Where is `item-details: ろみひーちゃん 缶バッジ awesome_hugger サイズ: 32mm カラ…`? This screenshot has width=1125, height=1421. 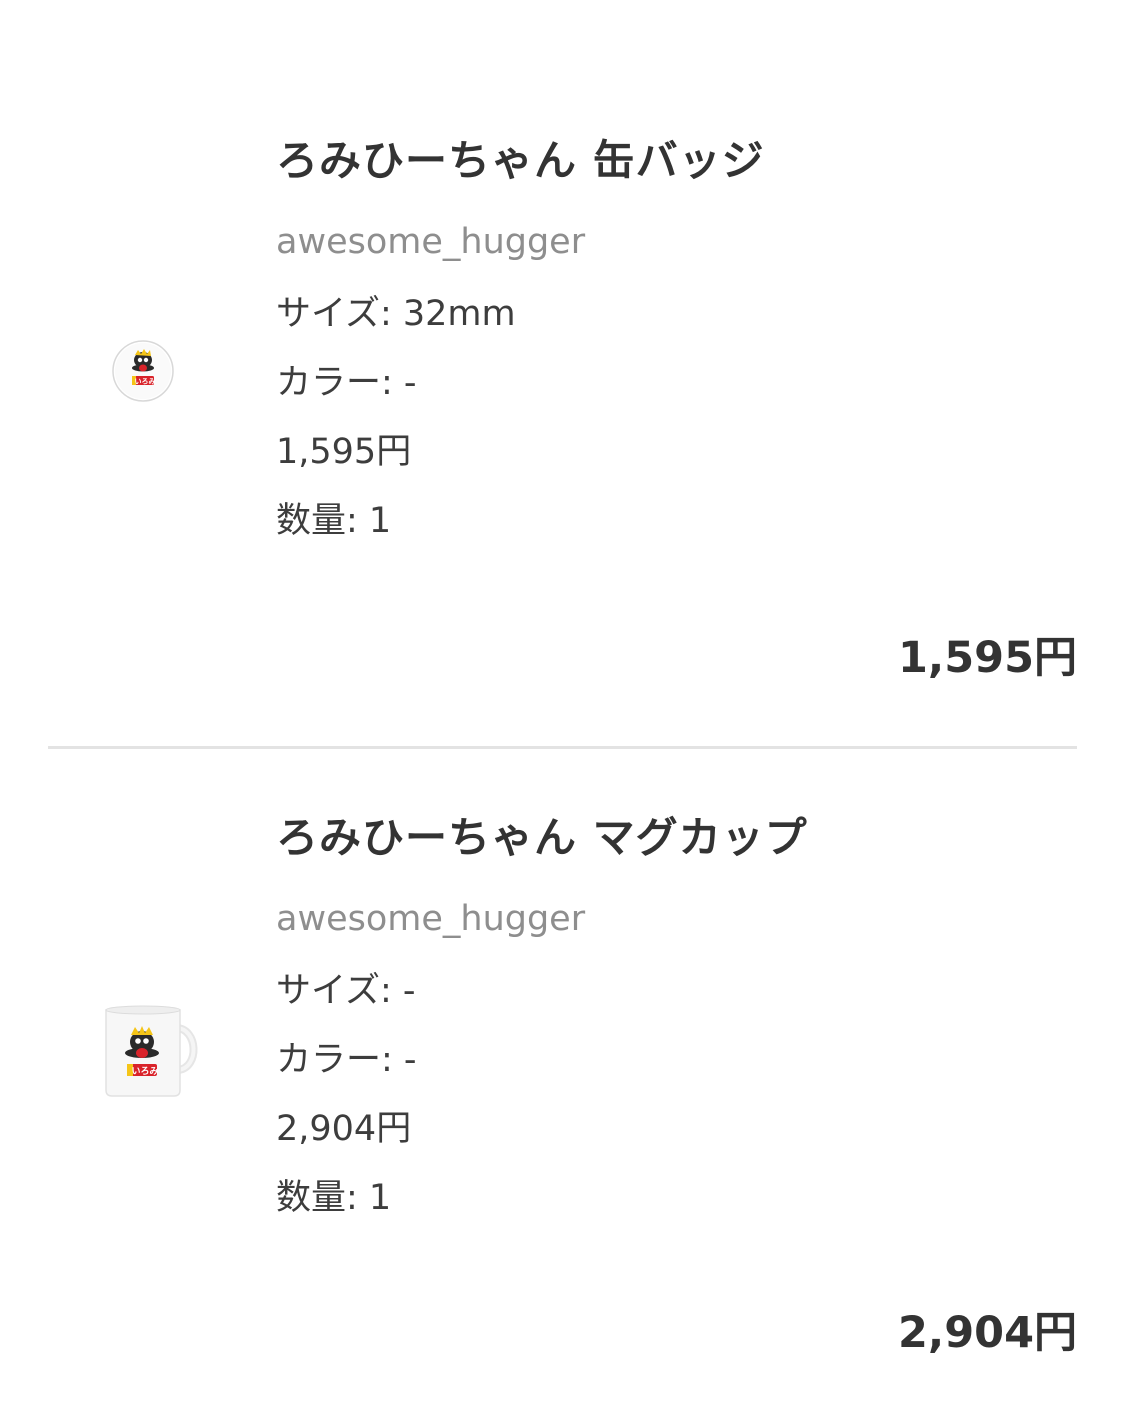 item-details: ろみひーちゃん 缶バッジ awesome_hugger サイズ: 32mm カラ… is located at coordinates (520, 338).